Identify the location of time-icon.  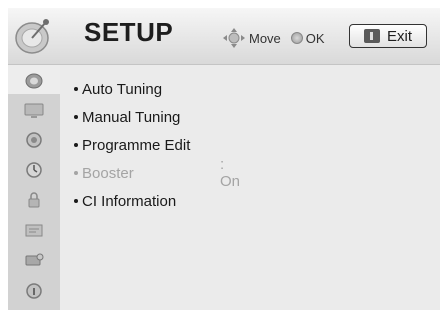
(34, 169).